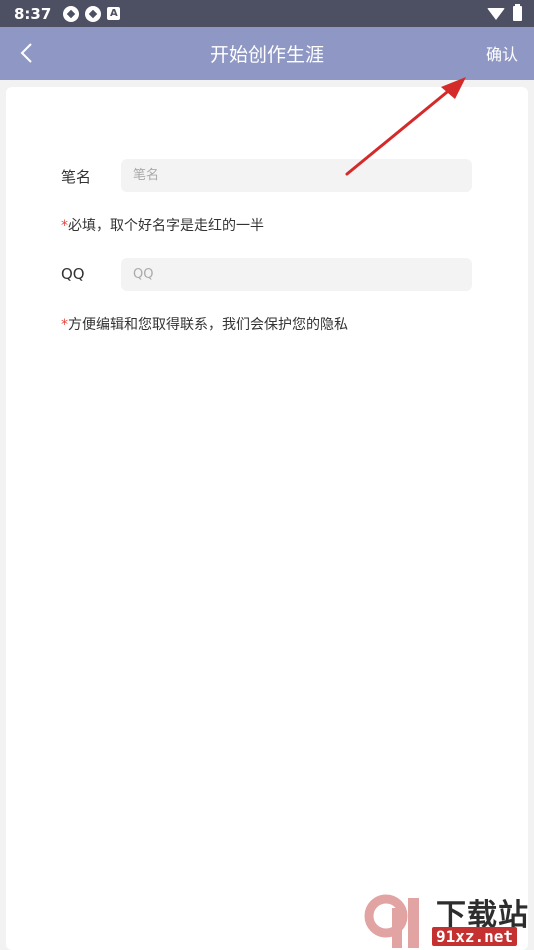  What do you see at coordinates (296, 274) in the screenshot?
I see `qq-input` at bounding box center [296, 274].